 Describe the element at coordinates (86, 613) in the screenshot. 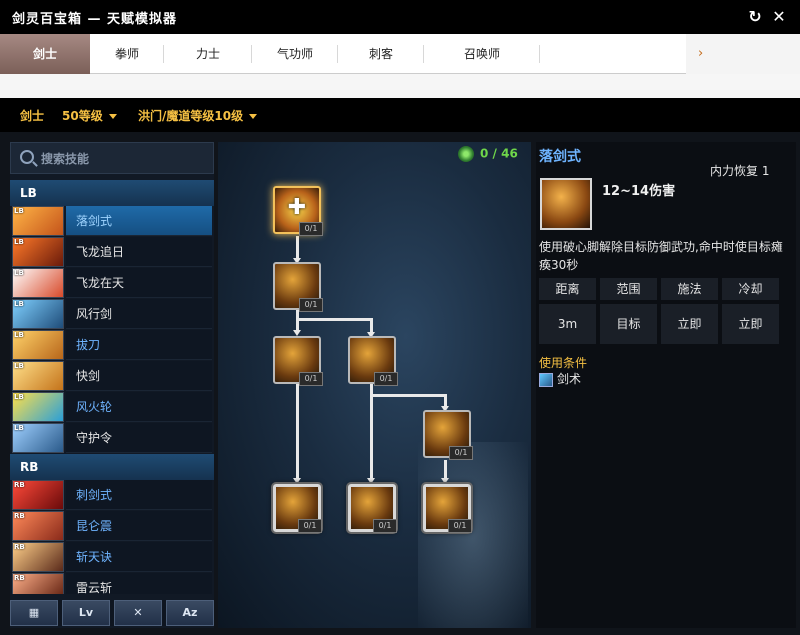

I see `level-sort-button: Lv` at that location.